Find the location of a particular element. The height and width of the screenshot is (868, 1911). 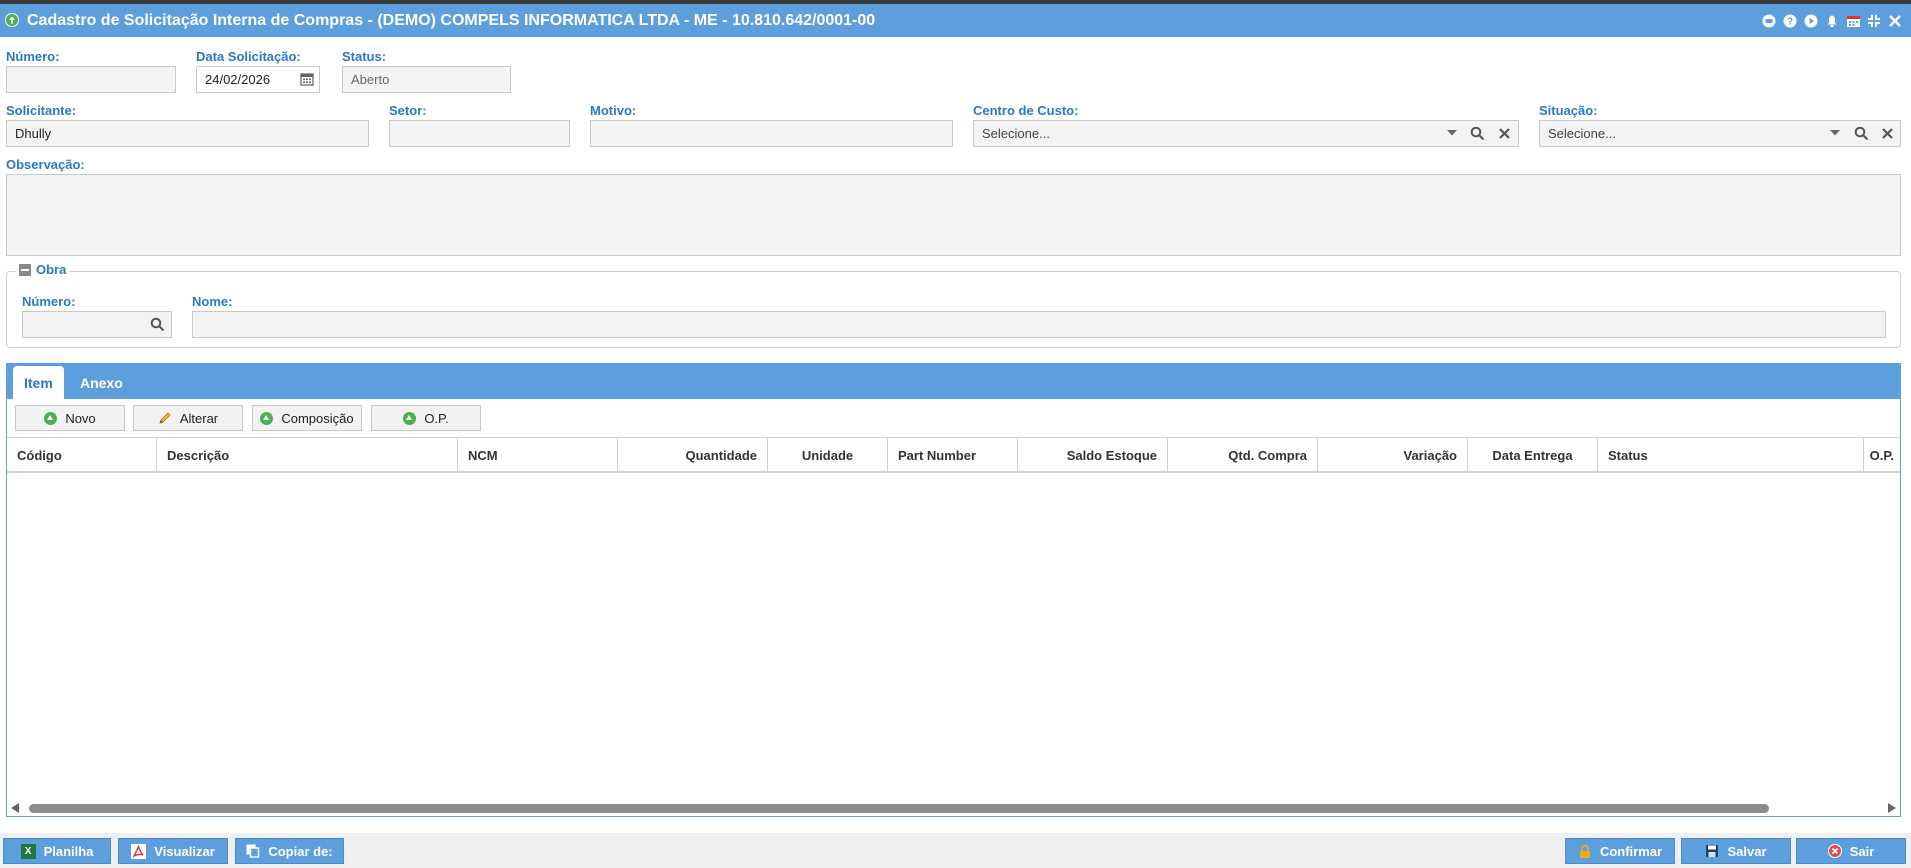

save-icon is located at coordinates (1712, 851).